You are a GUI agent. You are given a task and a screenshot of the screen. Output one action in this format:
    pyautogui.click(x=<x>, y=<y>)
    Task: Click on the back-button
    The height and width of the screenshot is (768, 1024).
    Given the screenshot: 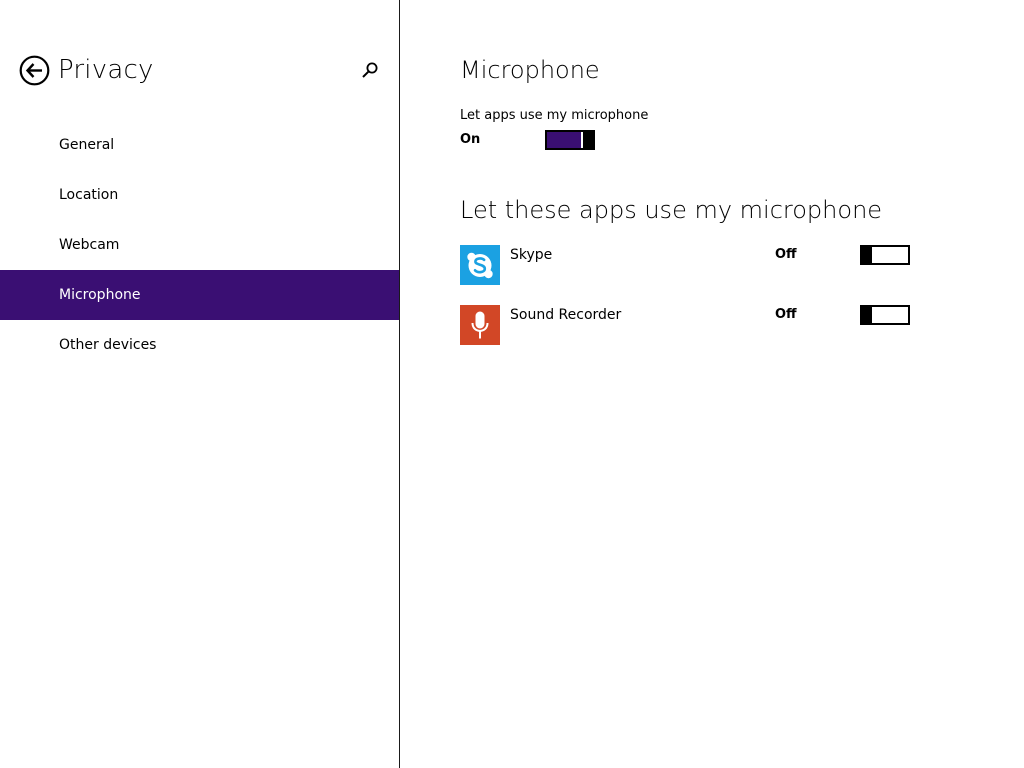 What is the action you would take?
    pyautogui.click(x=34, y=70)
    